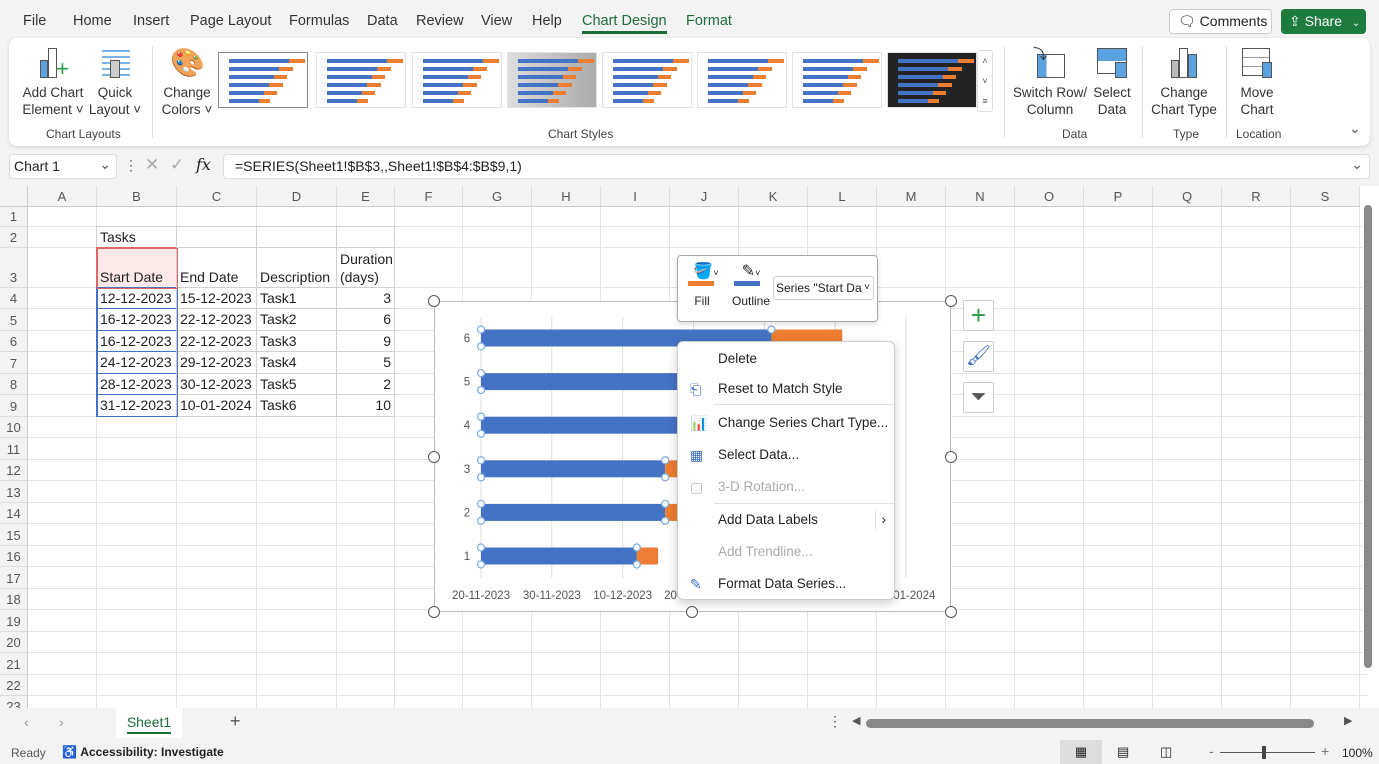 Image resolution: width=1379 pixels, height=764 pixels. Describe the element at coordinates (1368, 436) in the screenshot. I see `vertical-scrollbar` at that location.